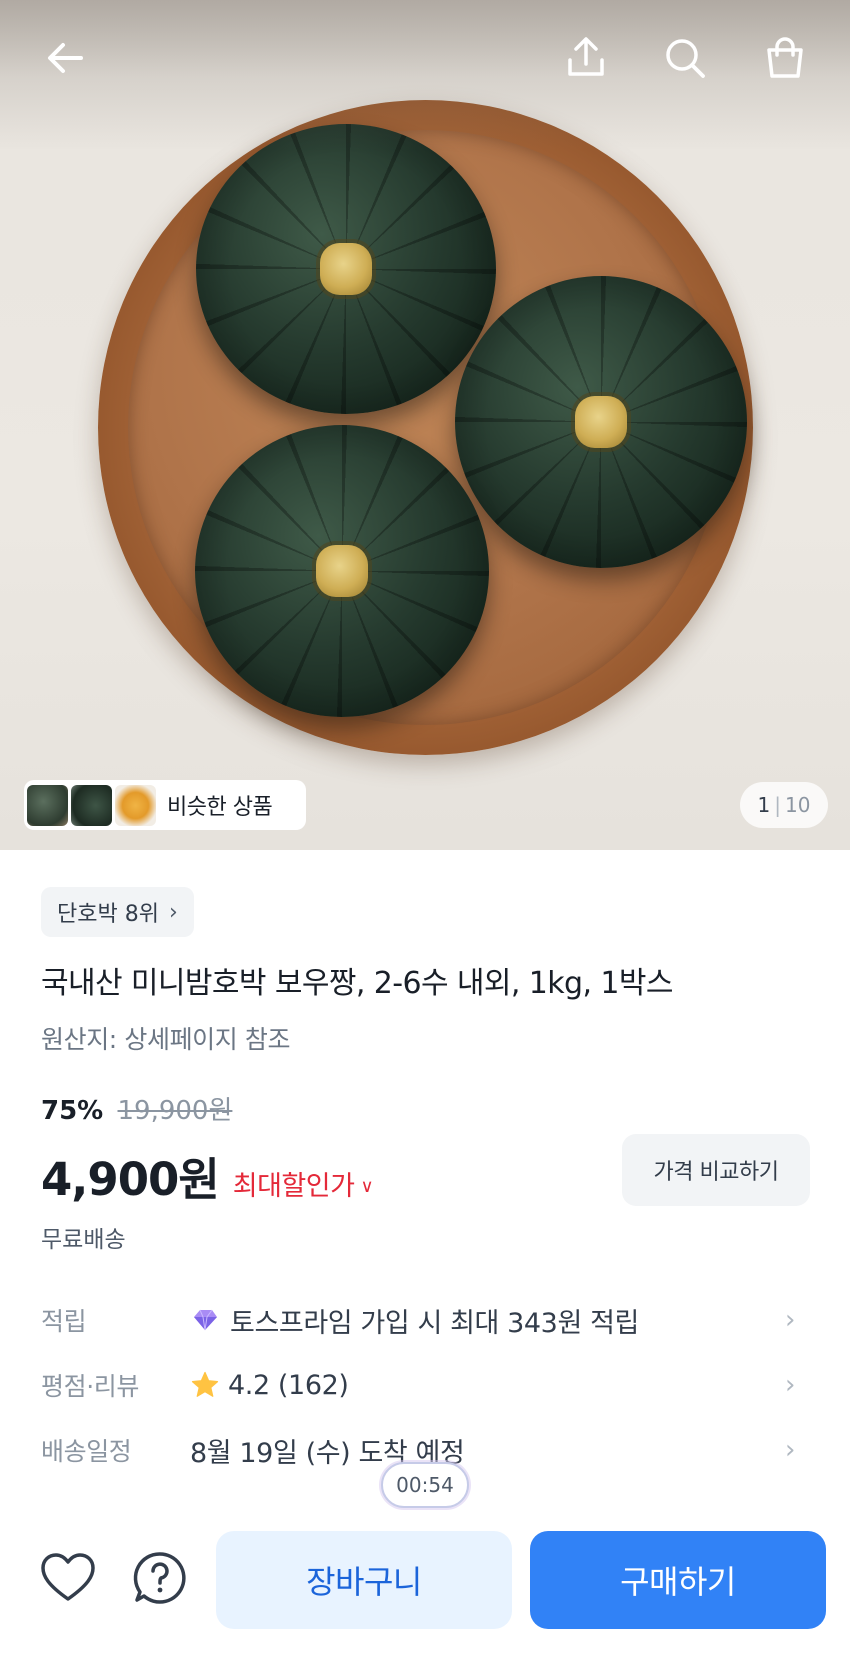 The width and height of the screenshot is (850, 1667). What do you see at coordinates (303, 1183) in the screenshot?
I see `max-discount-toggle: 최대할인가 ∨` at bounding box center [303, 1183].